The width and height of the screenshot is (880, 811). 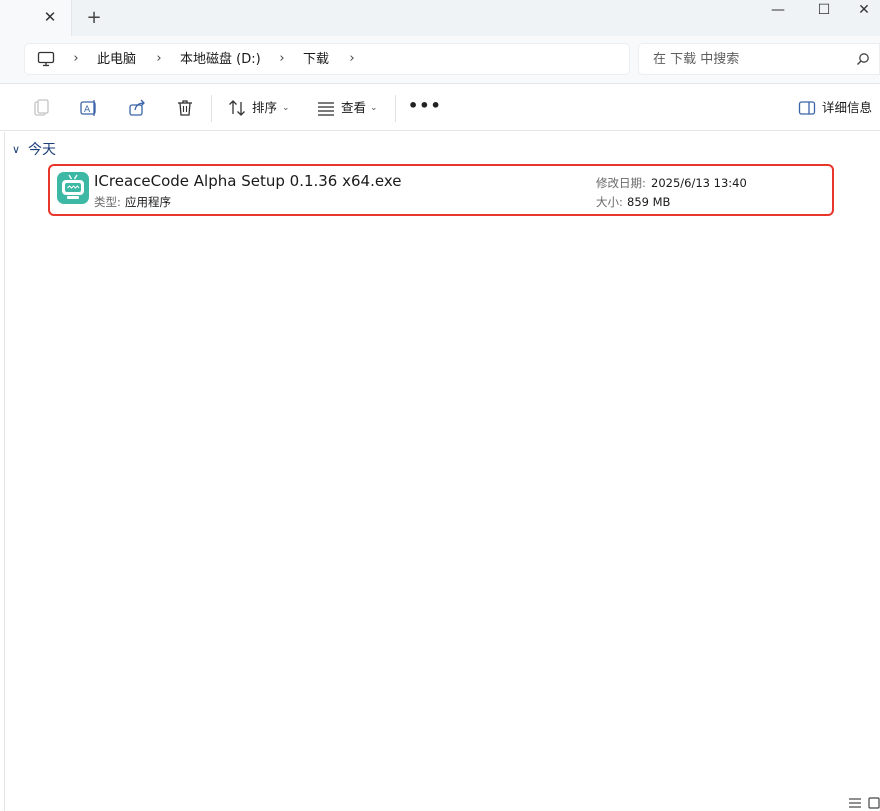 I want to click on modified-date-value: 2025/6/13 13:40, so click(x=699, y=183).